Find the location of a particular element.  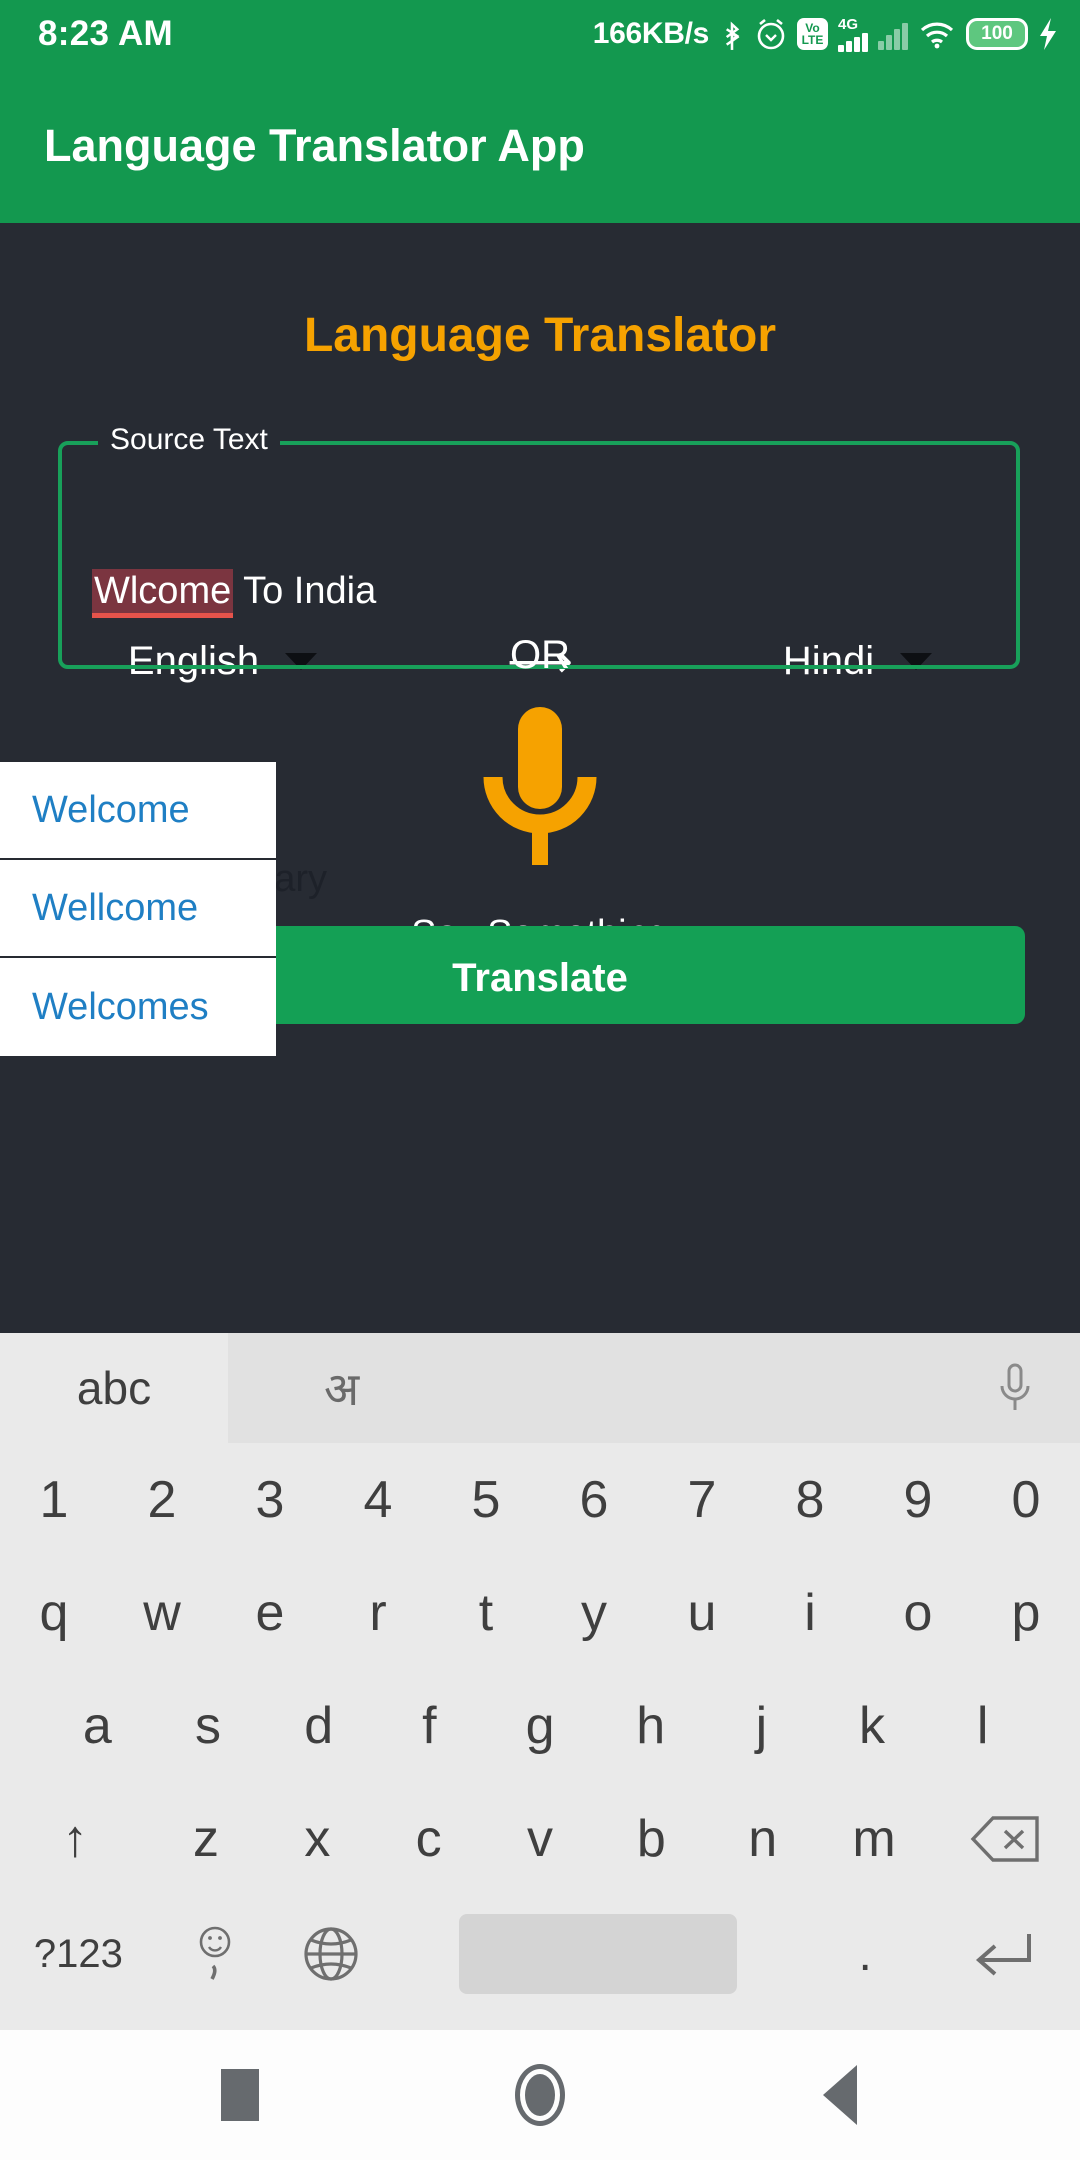

volte-icon: Vo LTE is located at coordinates (812, 34).